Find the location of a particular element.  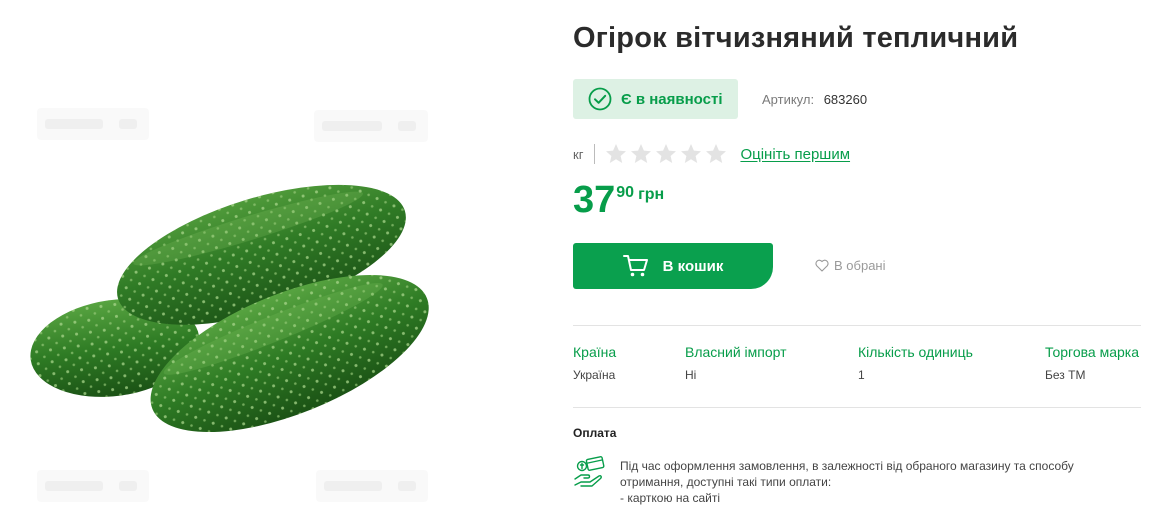

stock-status-text: Є в наявності is located at coordinates (672, 99).